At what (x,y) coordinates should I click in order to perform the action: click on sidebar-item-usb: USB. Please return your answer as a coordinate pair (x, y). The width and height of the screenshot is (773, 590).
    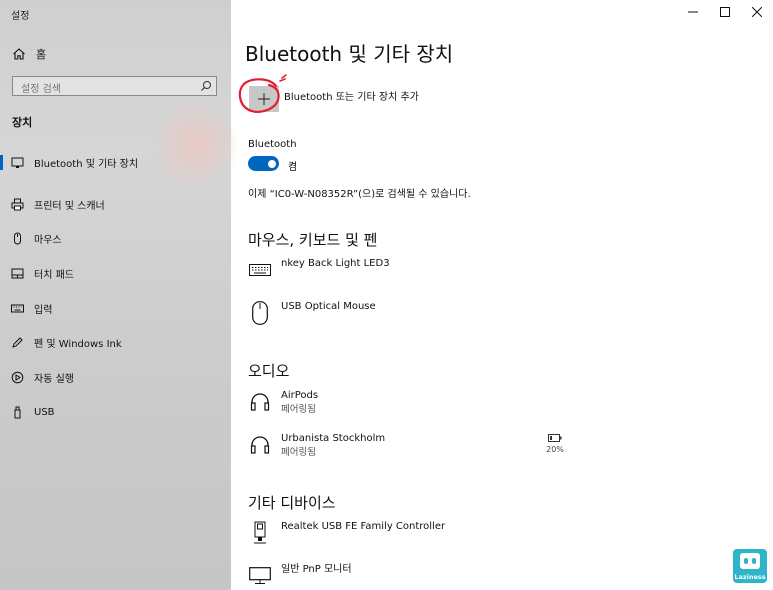
    Looking at the image, I should click on (115, 412).